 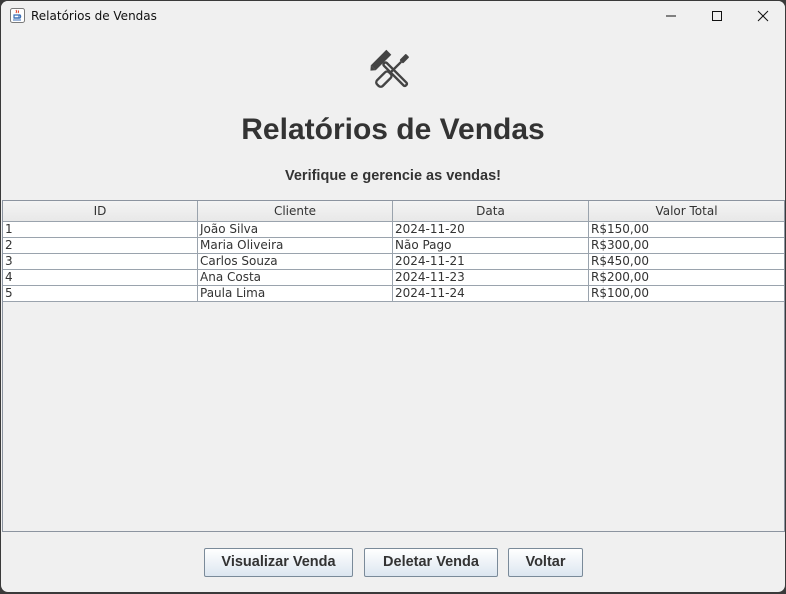 What do you see at coordinates (295, 262) in the screenshot?
I see `cell-cliente: Carlos Souza` at bounding box center [295, 262].